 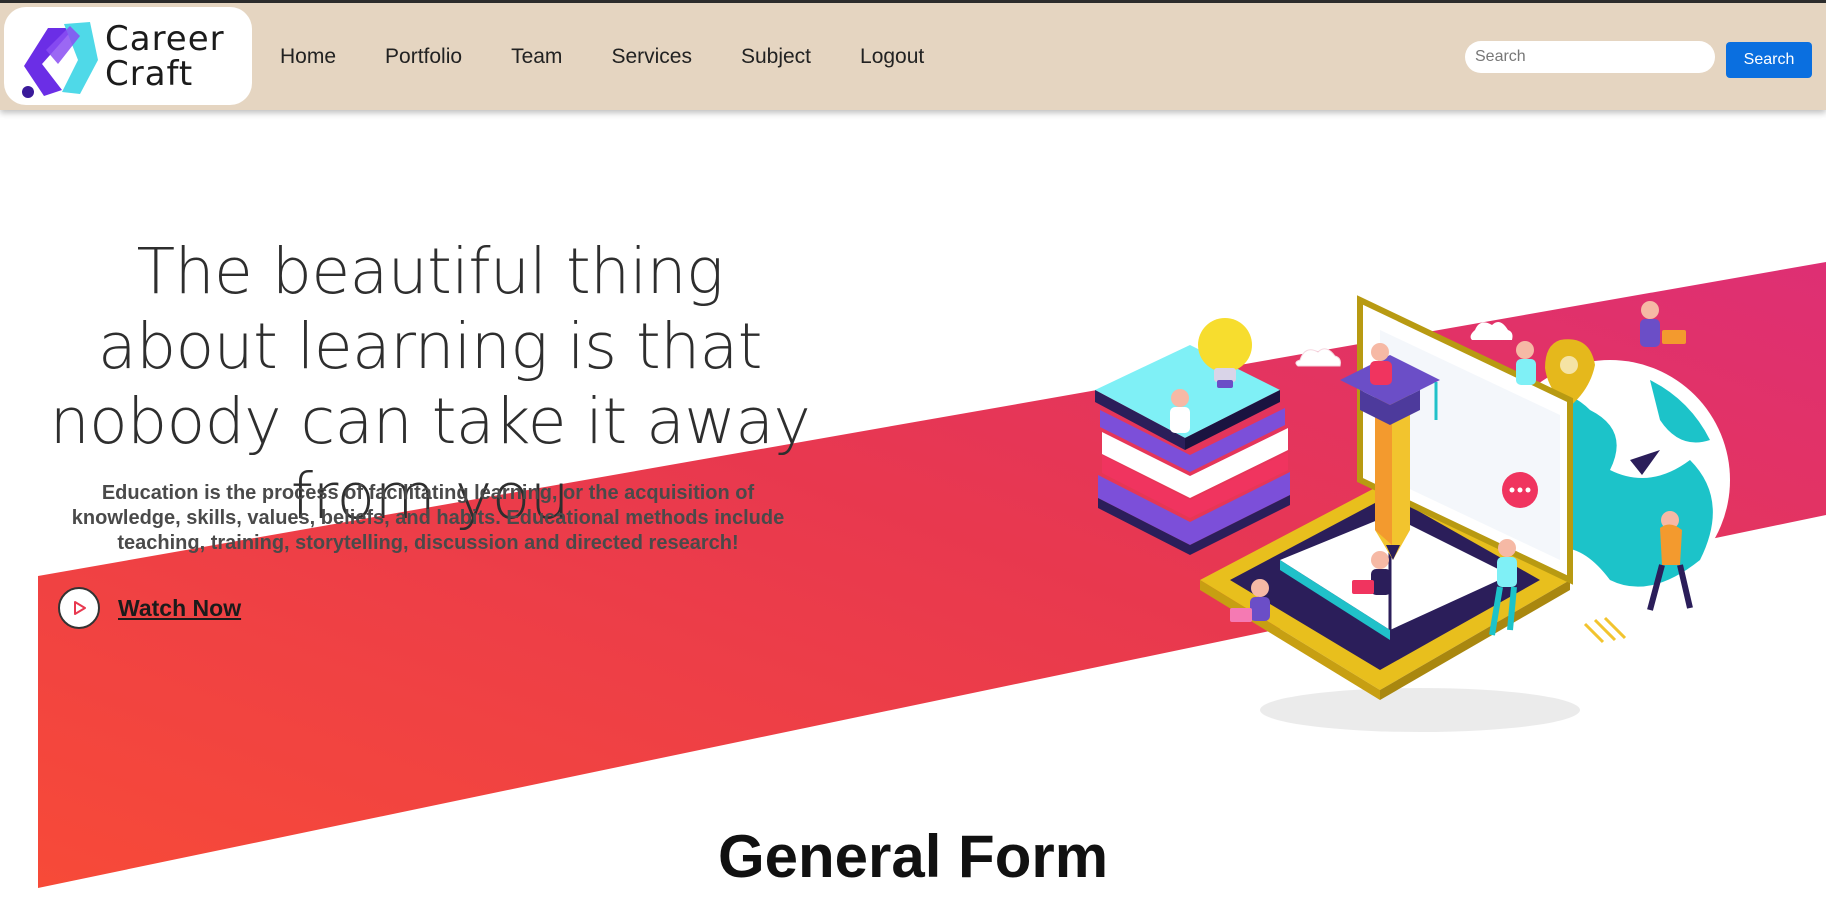 What do you see at coordinates (149, 74) in the screenshot?
I see `brand-line-2: Craft` at bounding box center [149, 74].